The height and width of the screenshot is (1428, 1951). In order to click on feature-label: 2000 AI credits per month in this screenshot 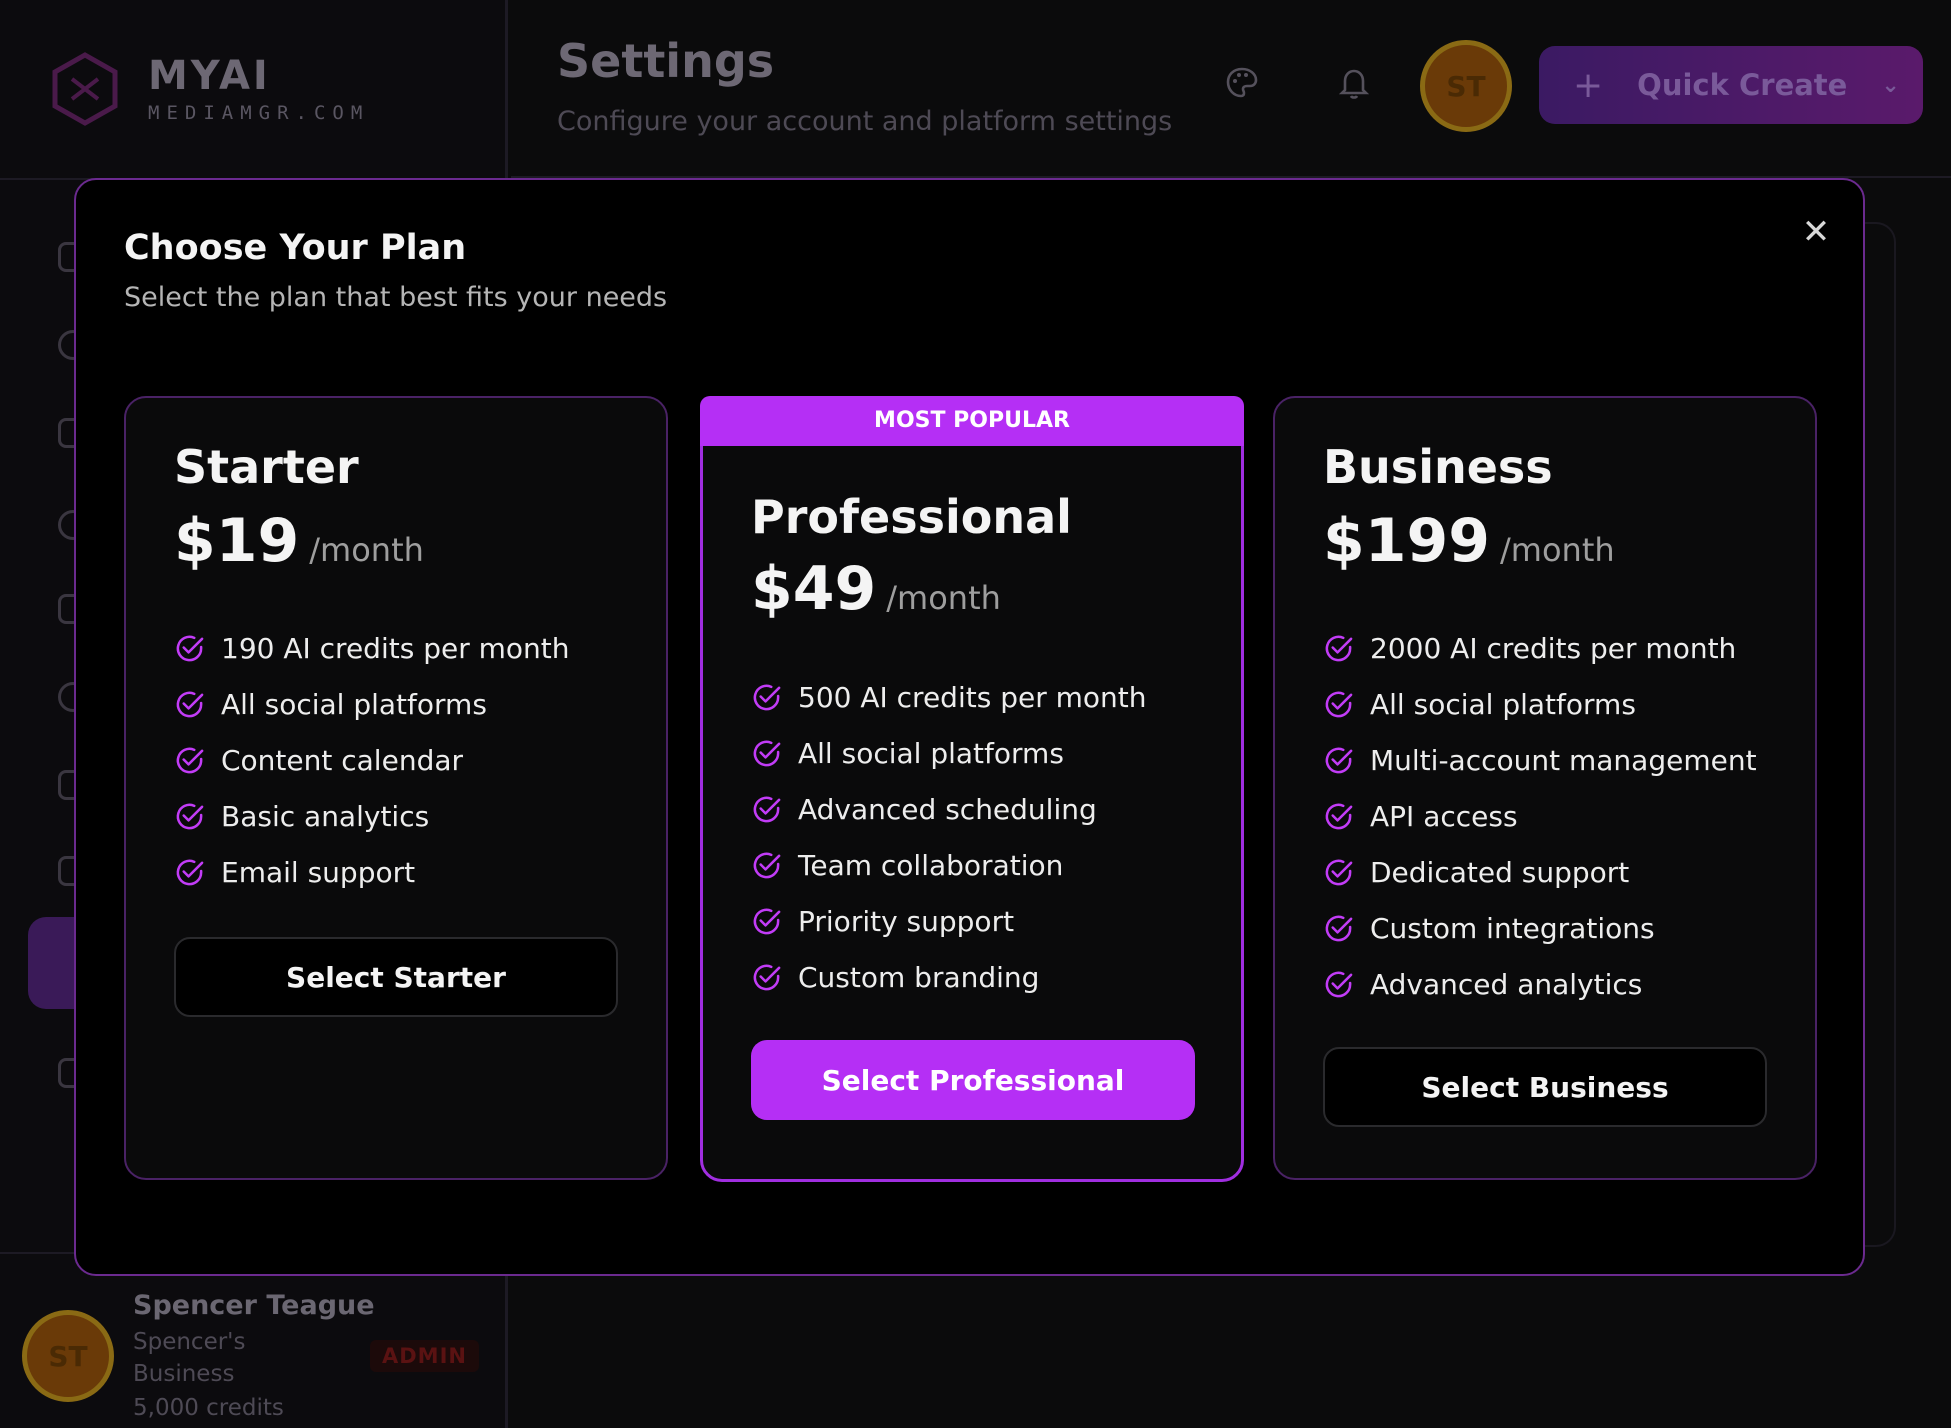, I will do `click(1553, 648)`.